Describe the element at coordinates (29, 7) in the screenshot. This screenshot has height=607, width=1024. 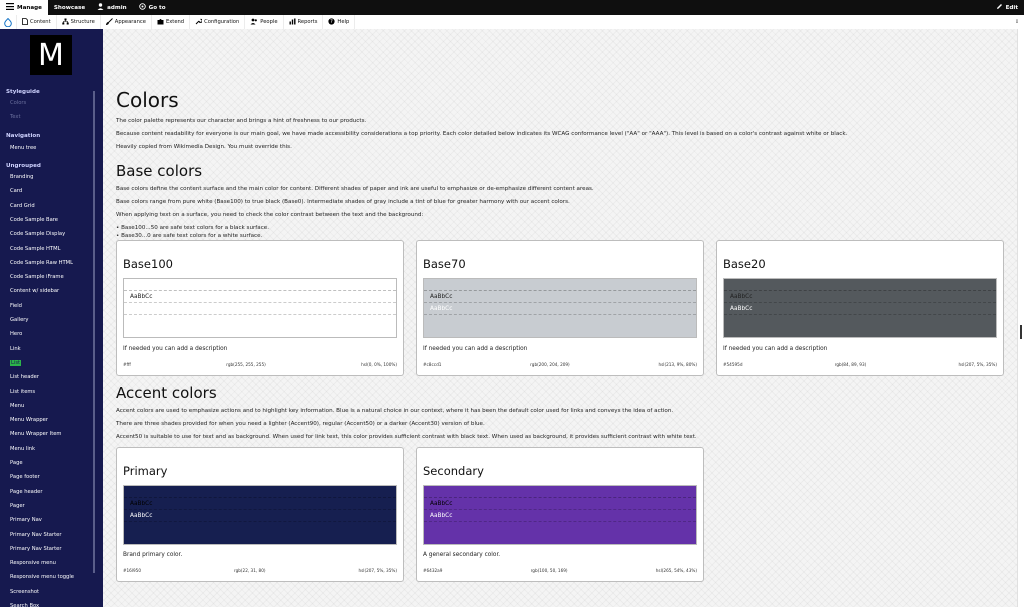
I see `manage-label: Manage` at that location.